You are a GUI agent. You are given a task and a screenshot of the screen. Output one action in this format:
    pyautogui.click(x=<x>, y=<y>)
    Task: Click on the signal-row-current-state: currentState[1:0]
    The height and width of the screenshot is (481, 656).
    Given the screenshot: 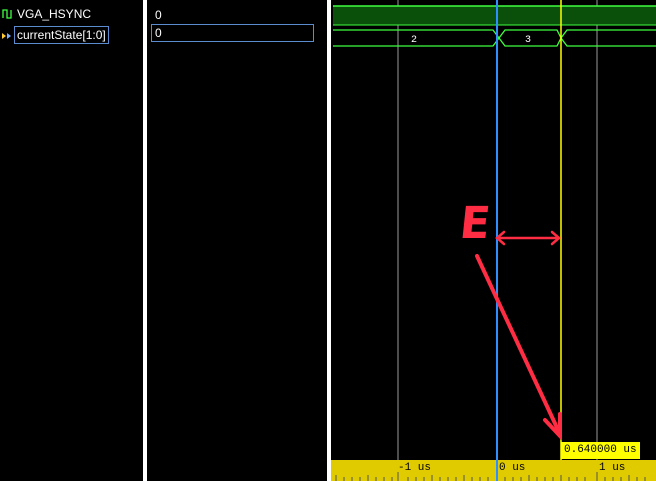 What is the action you would take?
    pyautogui.click(x=71, y=36)
    